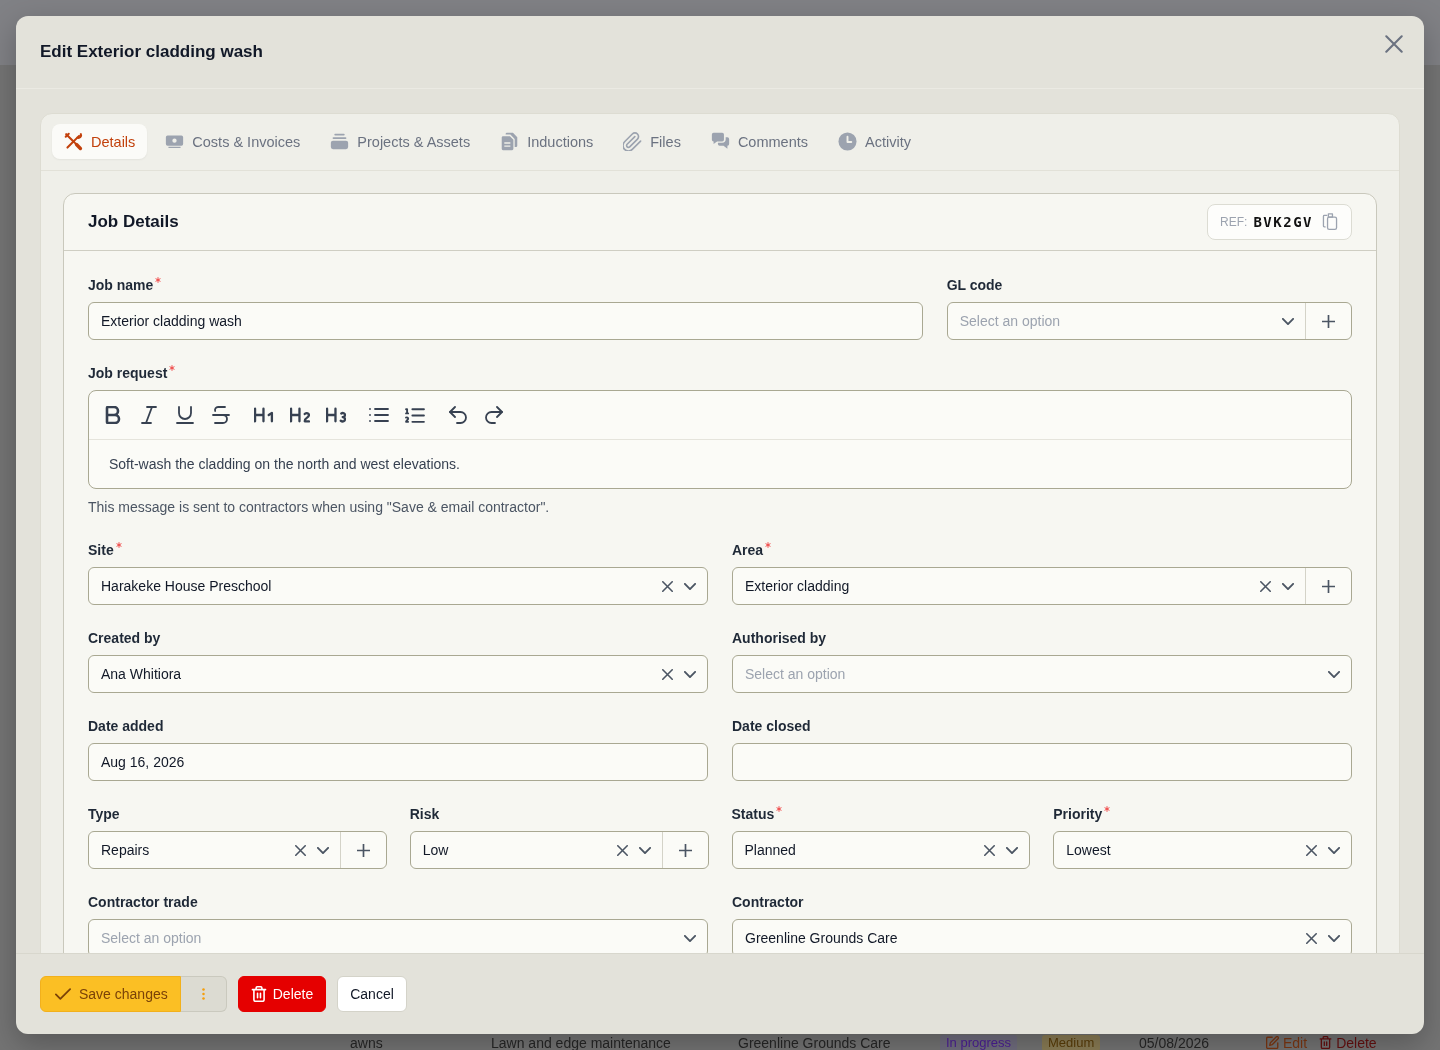  Describe the element at coordinates (720, 141) in the screenshot. I see `chat-bubbles-icon` at that location.